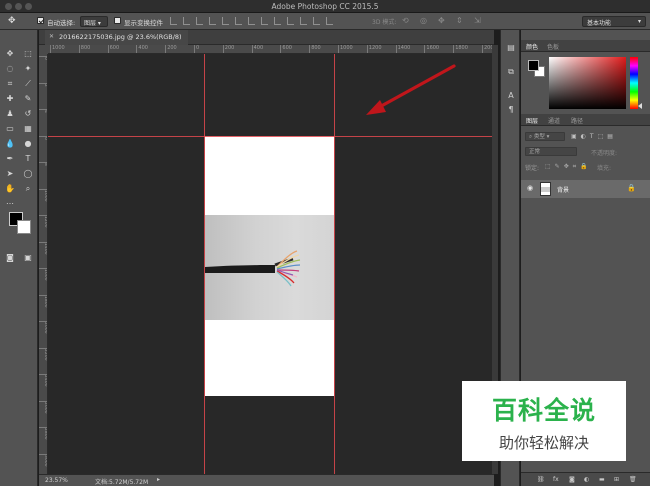  I want to click on tab-swatches: 色板, so click(553, 46).